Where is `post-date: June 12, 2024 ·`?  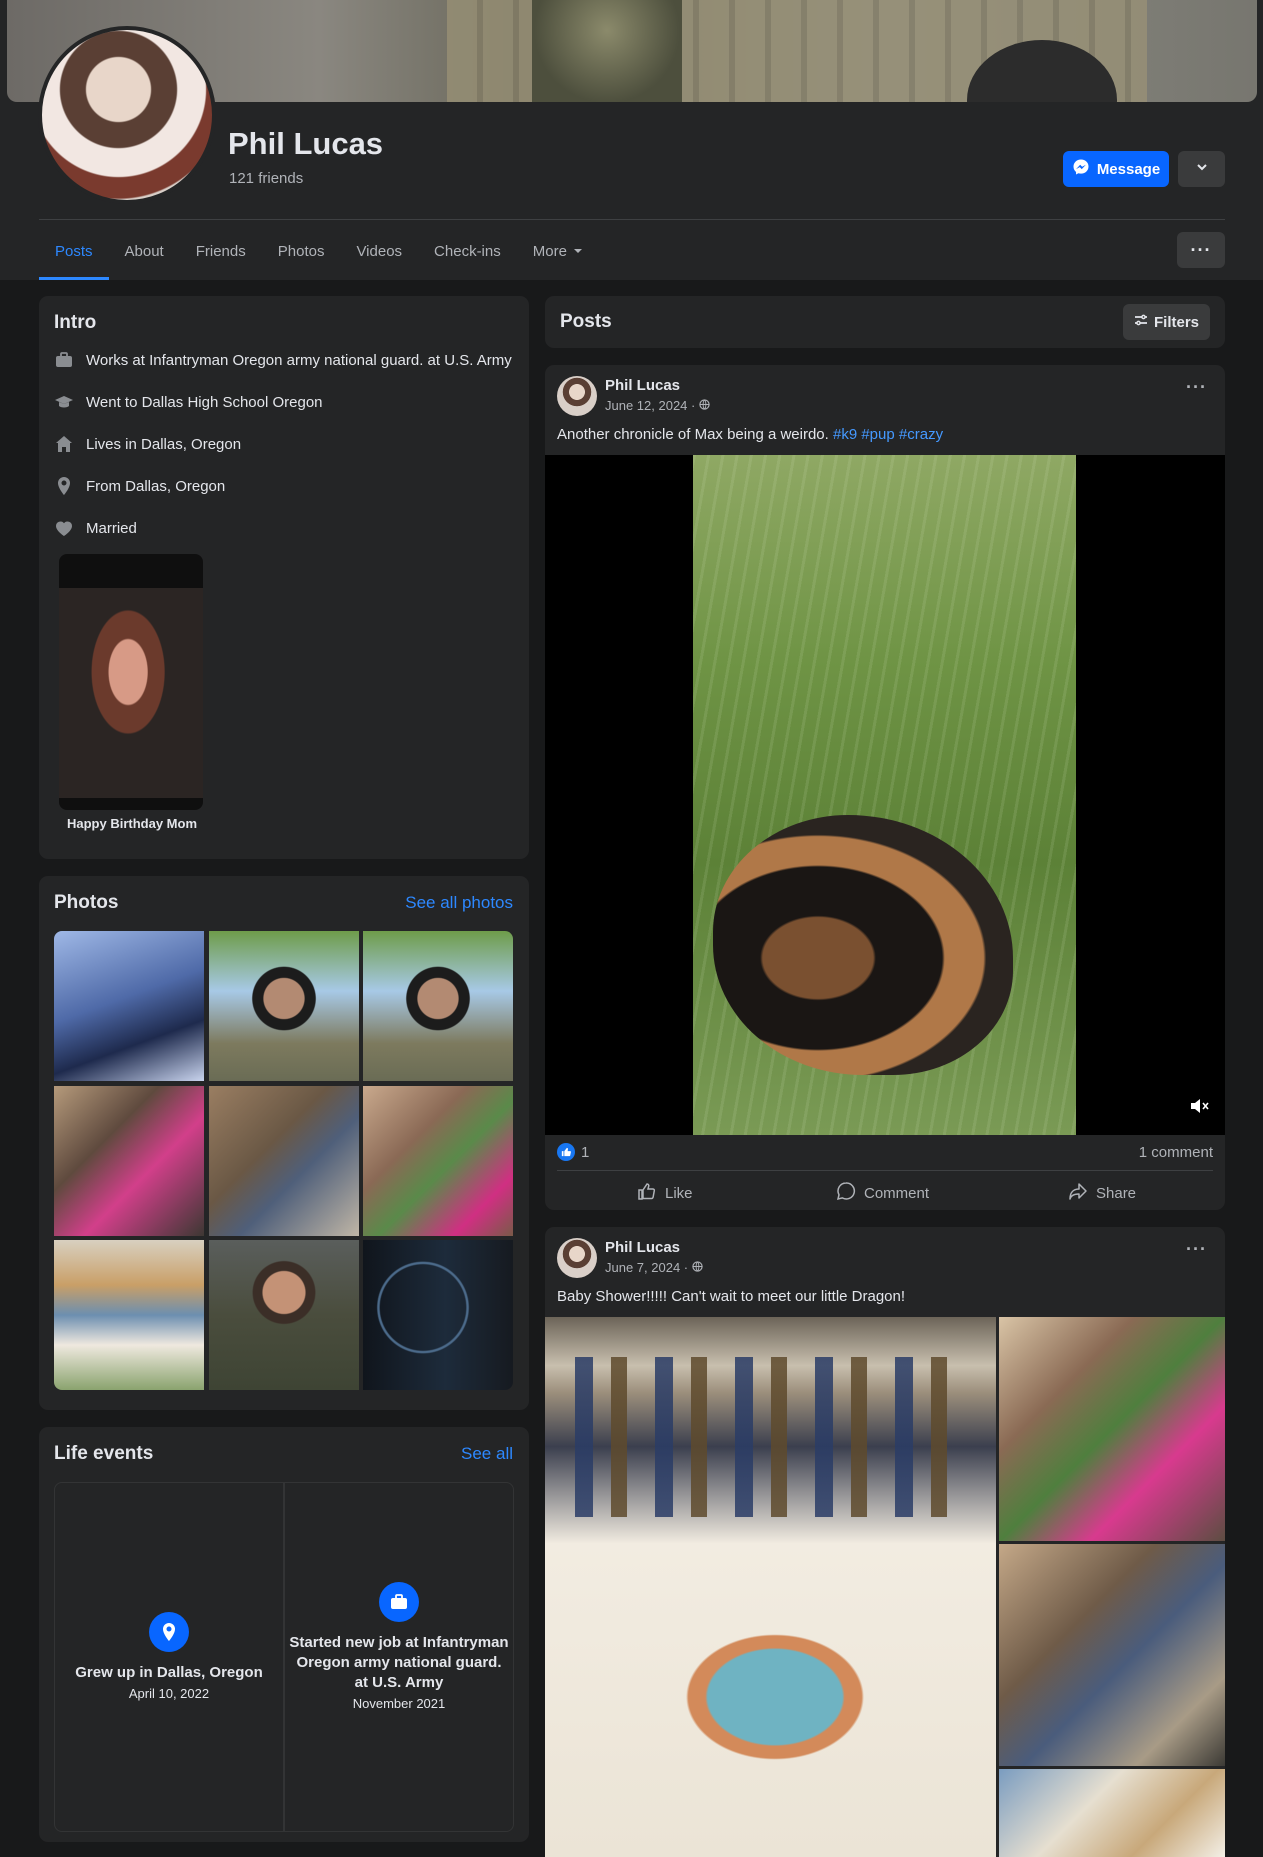 post-date: June 12, 2024 · is located at coordinates (658, 405).